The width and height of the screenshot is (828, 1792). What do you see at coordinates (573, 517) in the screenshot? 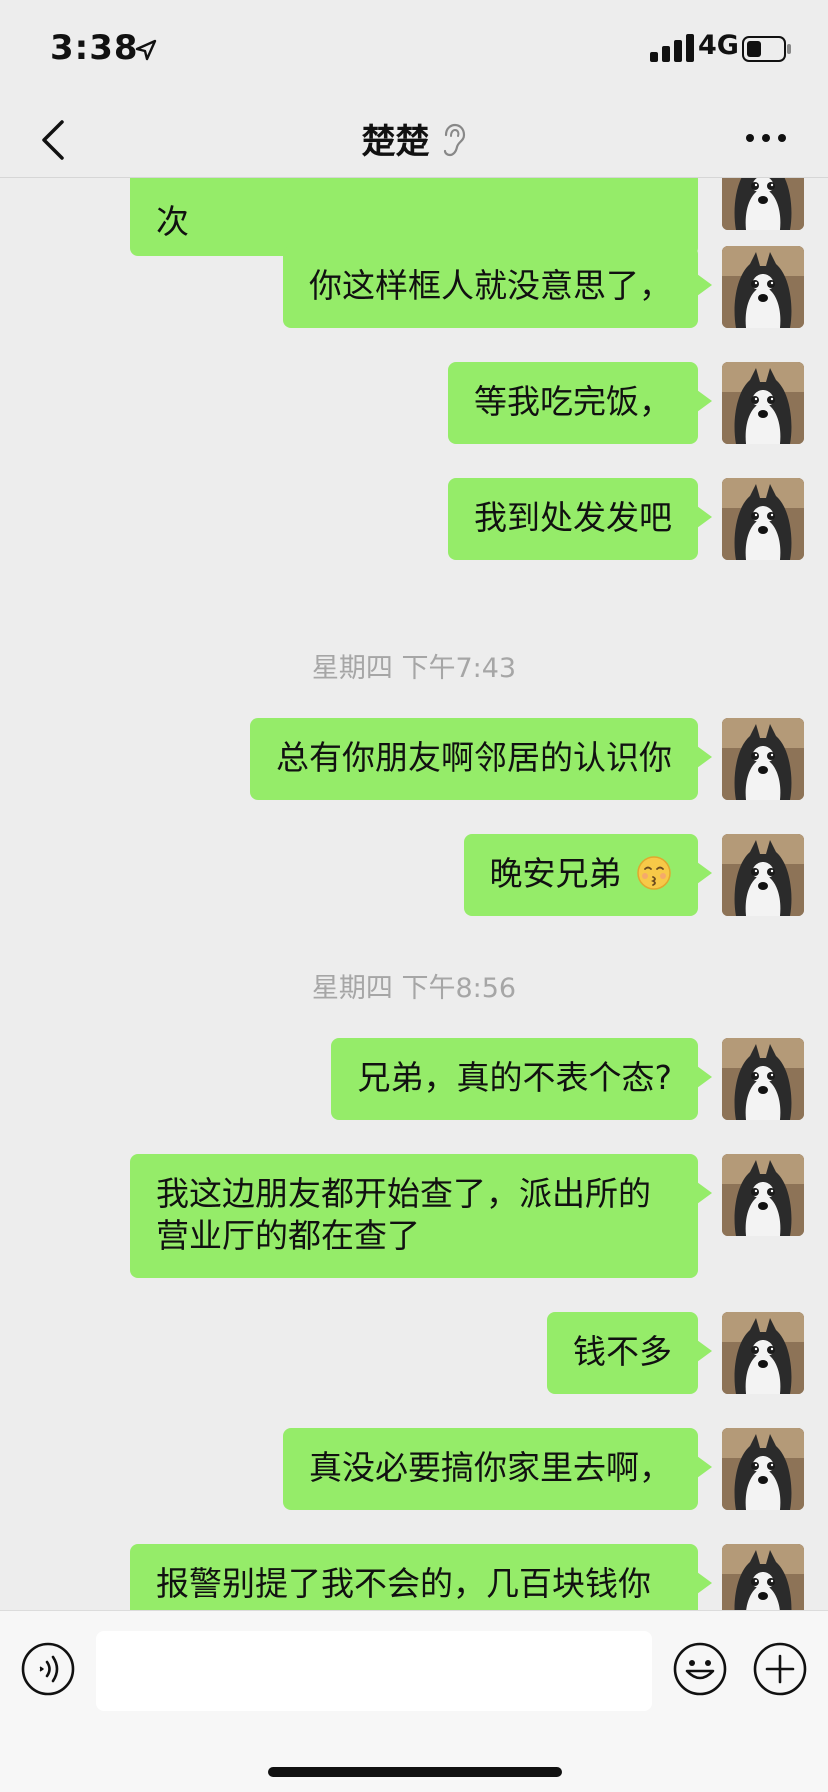
I see `message-text: 我到处发发吧` at bounding box center [573, 517].